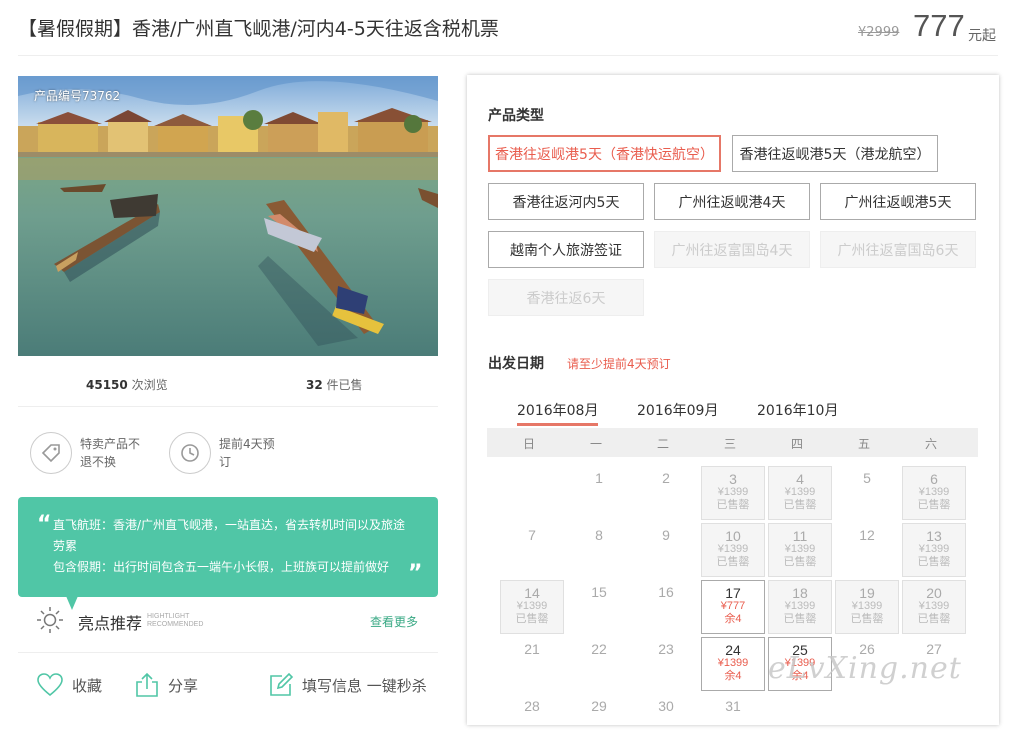 This screenshot has height=748, width=1014. What do you see at coordinates (599, 721) in the screenshot?
I see `calendar-day: 29` at bounding box center [599, 721].